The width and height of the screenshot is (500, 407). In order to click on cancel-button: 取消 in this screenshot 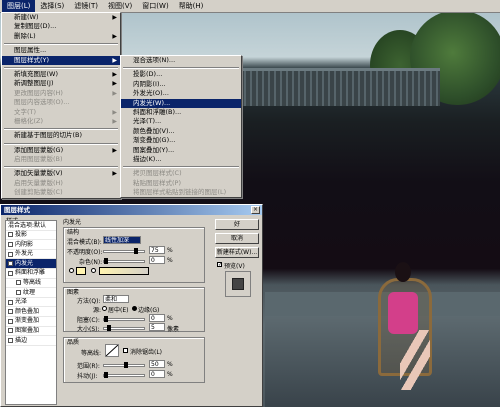, I will do `click(237, 238)`.